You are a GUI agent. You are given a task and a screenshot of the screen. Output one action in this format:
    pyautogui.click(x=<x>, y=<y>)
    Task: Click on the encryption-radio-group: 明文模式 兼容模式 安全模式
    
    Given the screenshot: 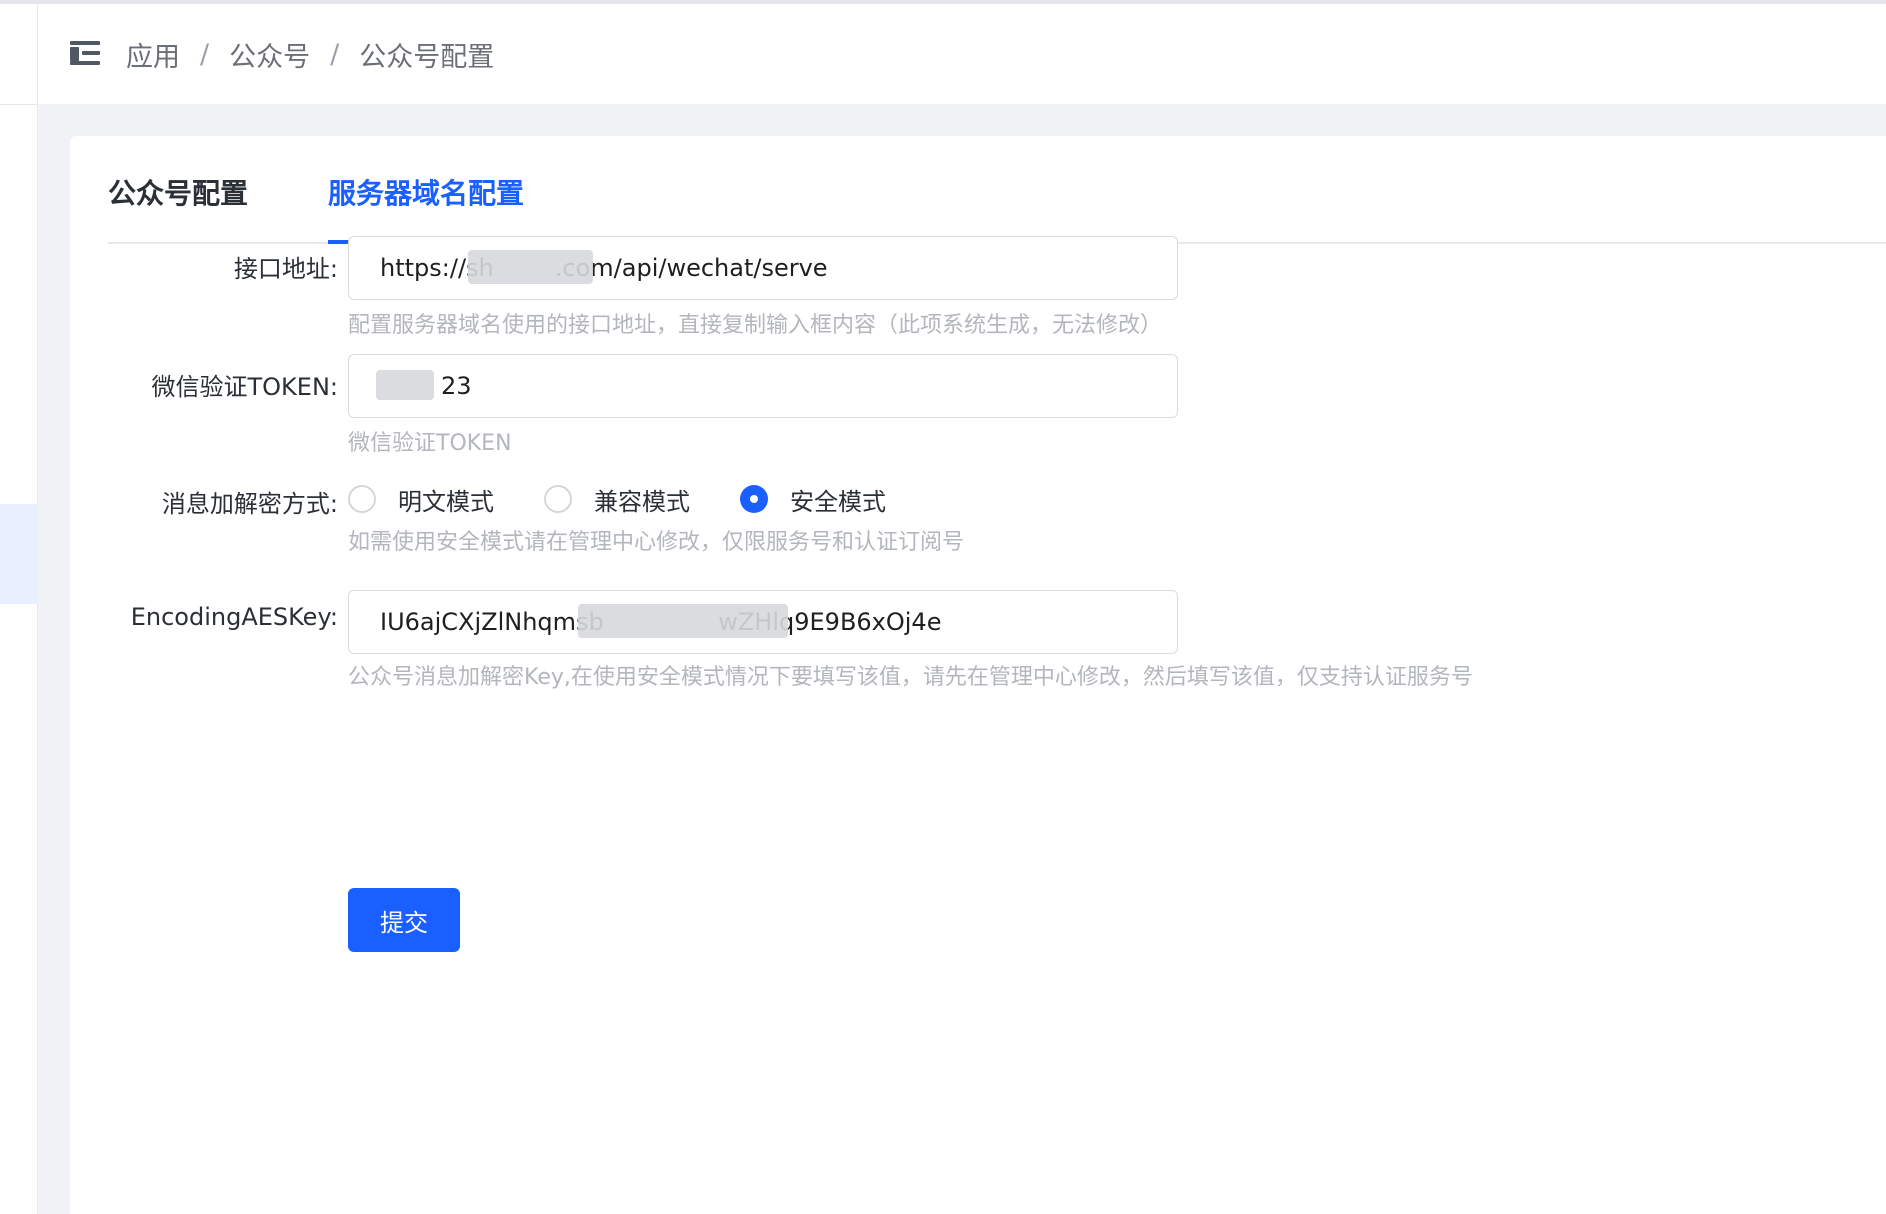 What is the action you would take?
    pyautogui.click(x=642, y=499)
    